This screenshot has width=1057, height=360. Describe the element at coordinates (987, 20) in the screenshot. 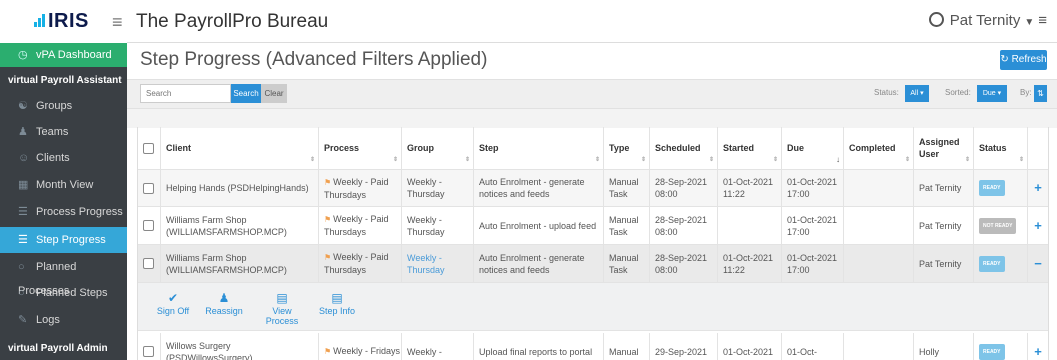

I see `user-menu: Pat Ternity ▼ ≡` at that location.